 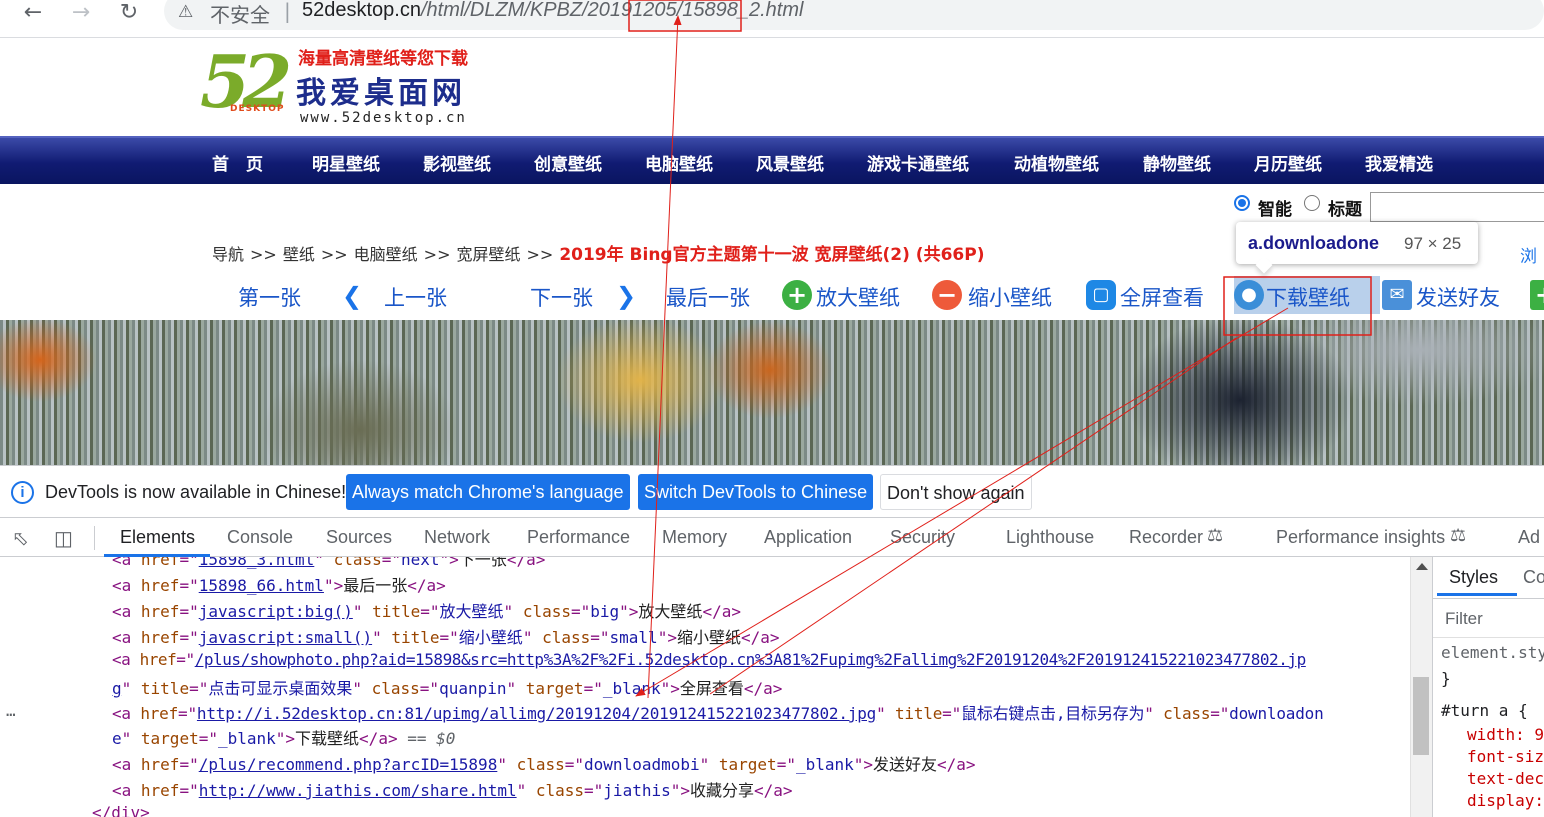 I want to click on infobar-message: DevTools is now available in Chinese!, so click(x=196, y=492).